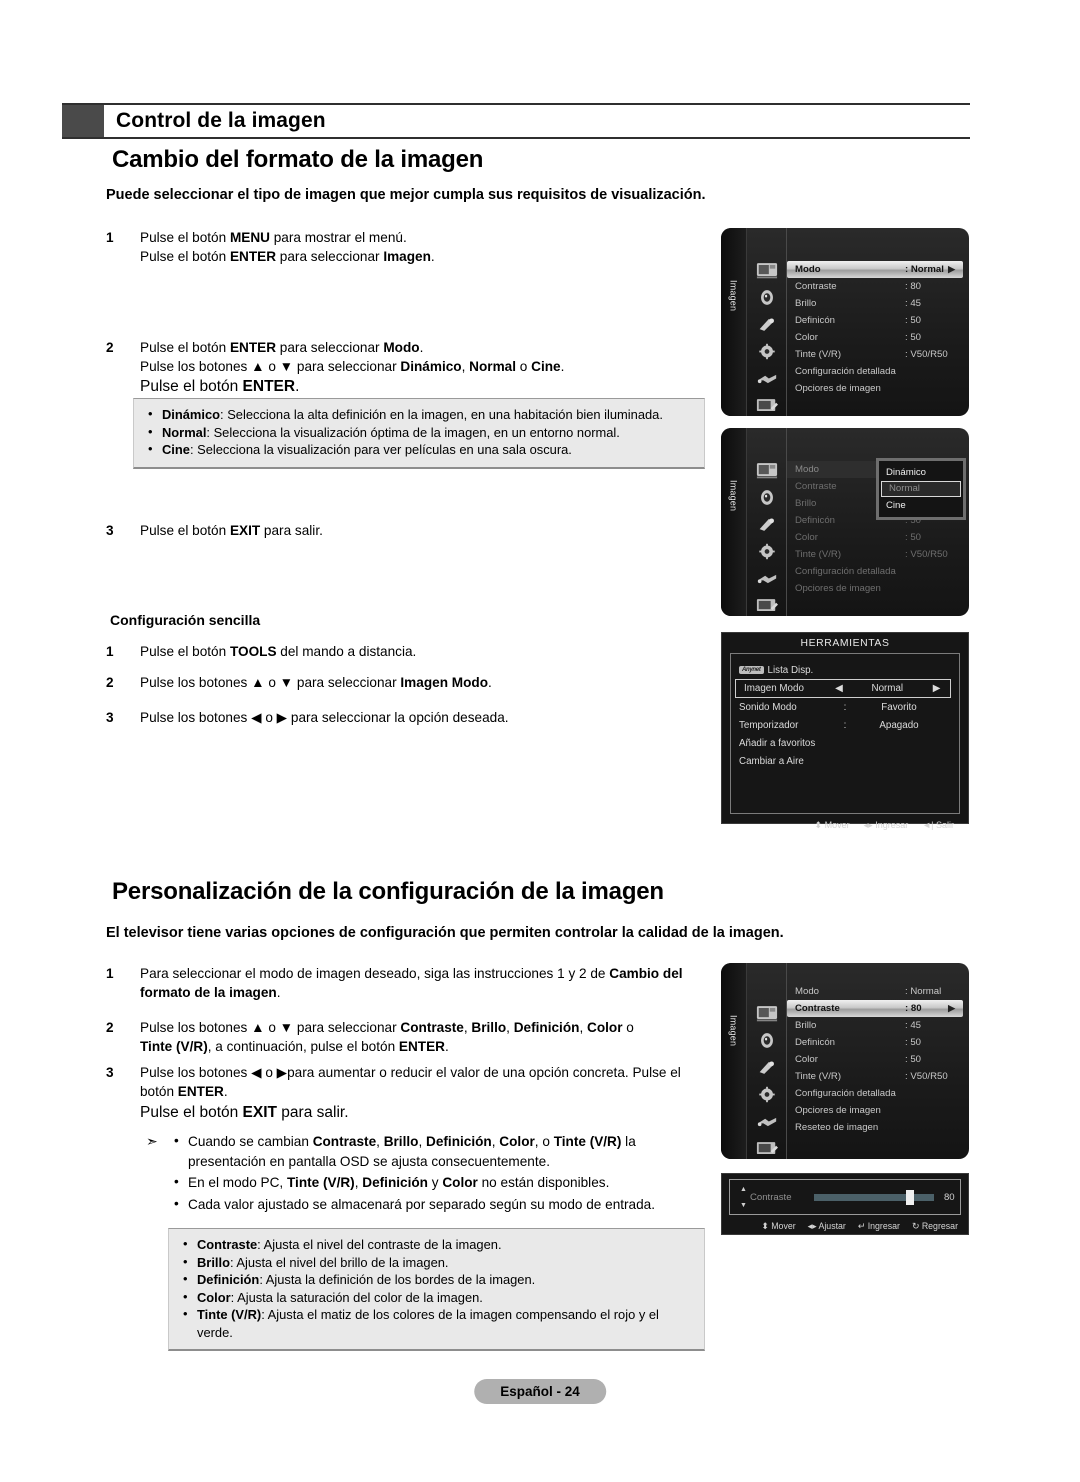 This screenshot has height=1482, width=1080. What do you see at coordinates (815, 1042) in the screenshot?
I see `osd-row-label: Definicón` at bounding box center [815, 1042].